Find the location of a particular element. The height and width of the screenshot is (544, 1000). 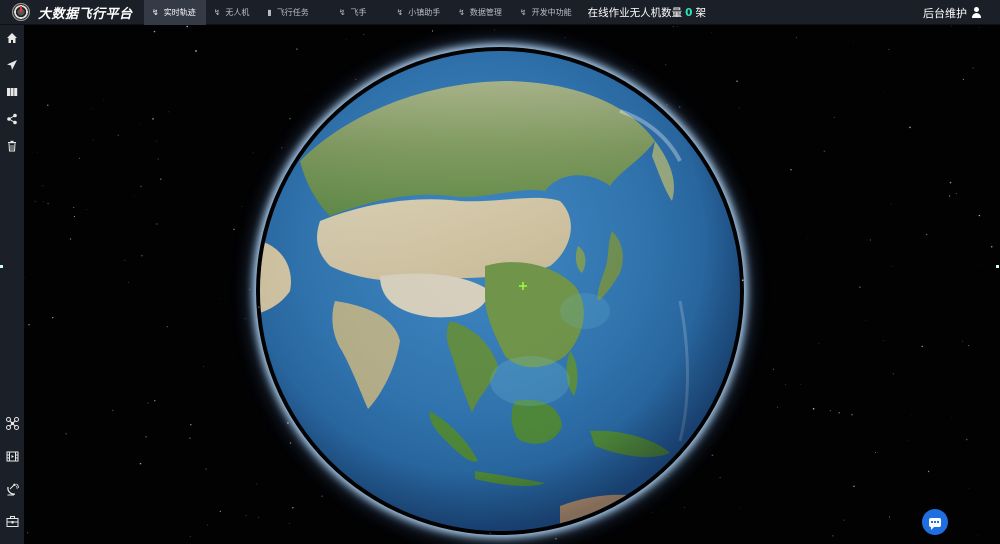

tab-flight-tasks: ▮ 飞行任务 is located at coordinates (294, 12).